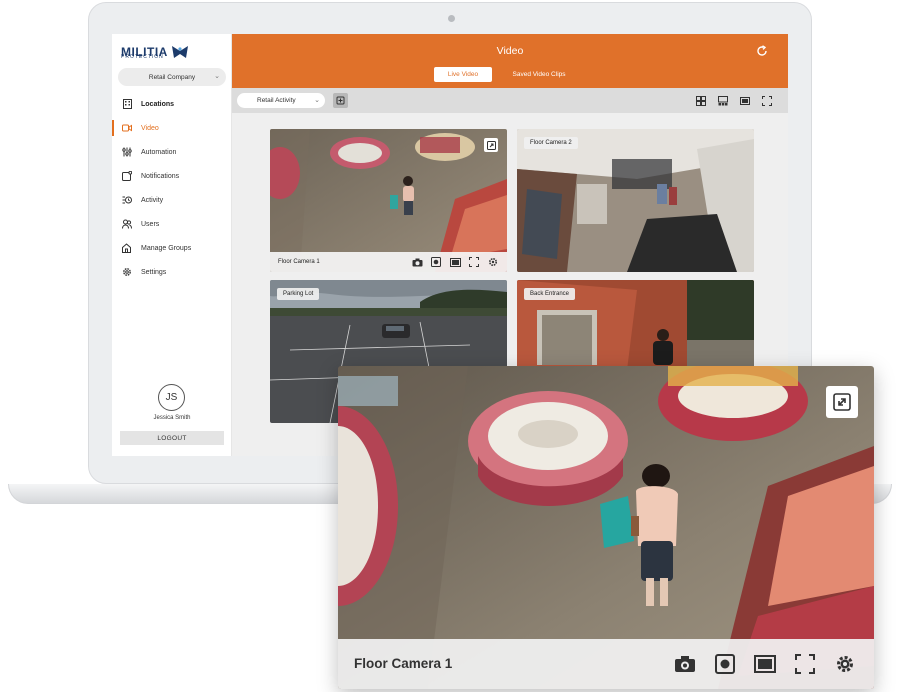  What do you see at coordinates (733, 100) in the screenshot?
I see `layout-buttons` at bounding box center [733, 100].